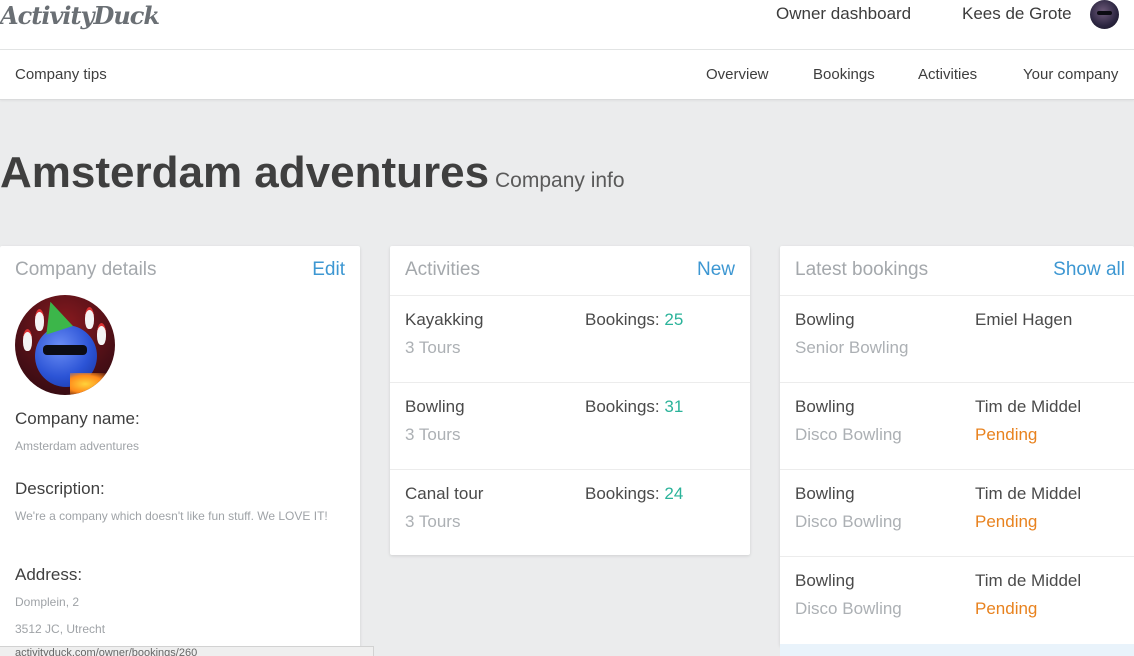 Image resolution: width=1134 pixels, height=656 pixels. Describe the element at coordinates (957, 650) in the screenshot. I see `hovered-row-highlight` at that location.